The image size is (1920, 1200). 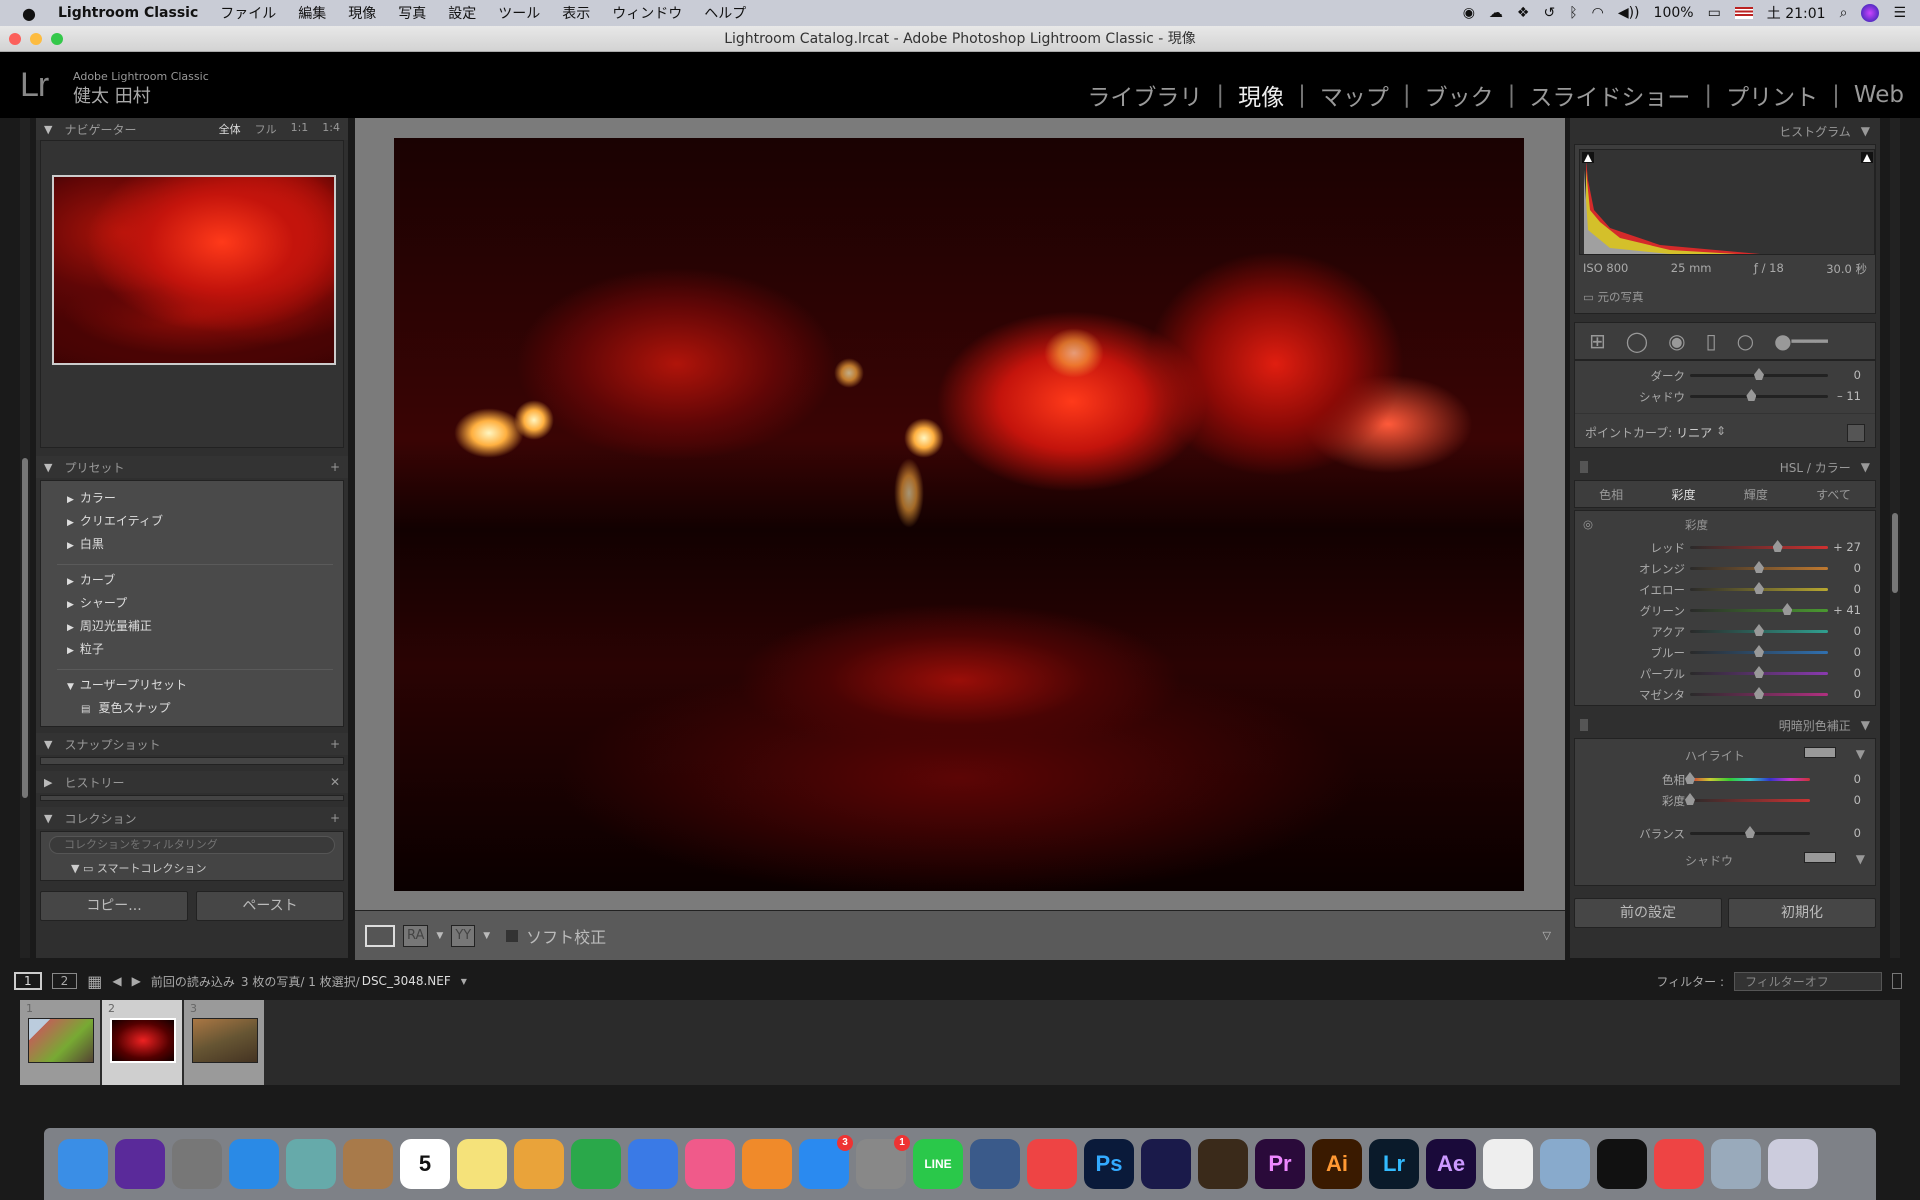 What do you see at coordinates (270, 906) in the screenshot?
I see `paste-button: ペースト` at bounding box center [270, 906].